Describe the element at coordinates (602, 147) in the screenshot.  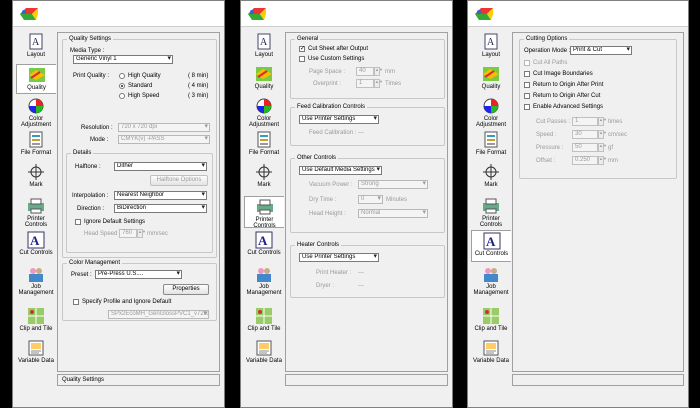
I see `pressure-spinner: ▲▼` at that location.